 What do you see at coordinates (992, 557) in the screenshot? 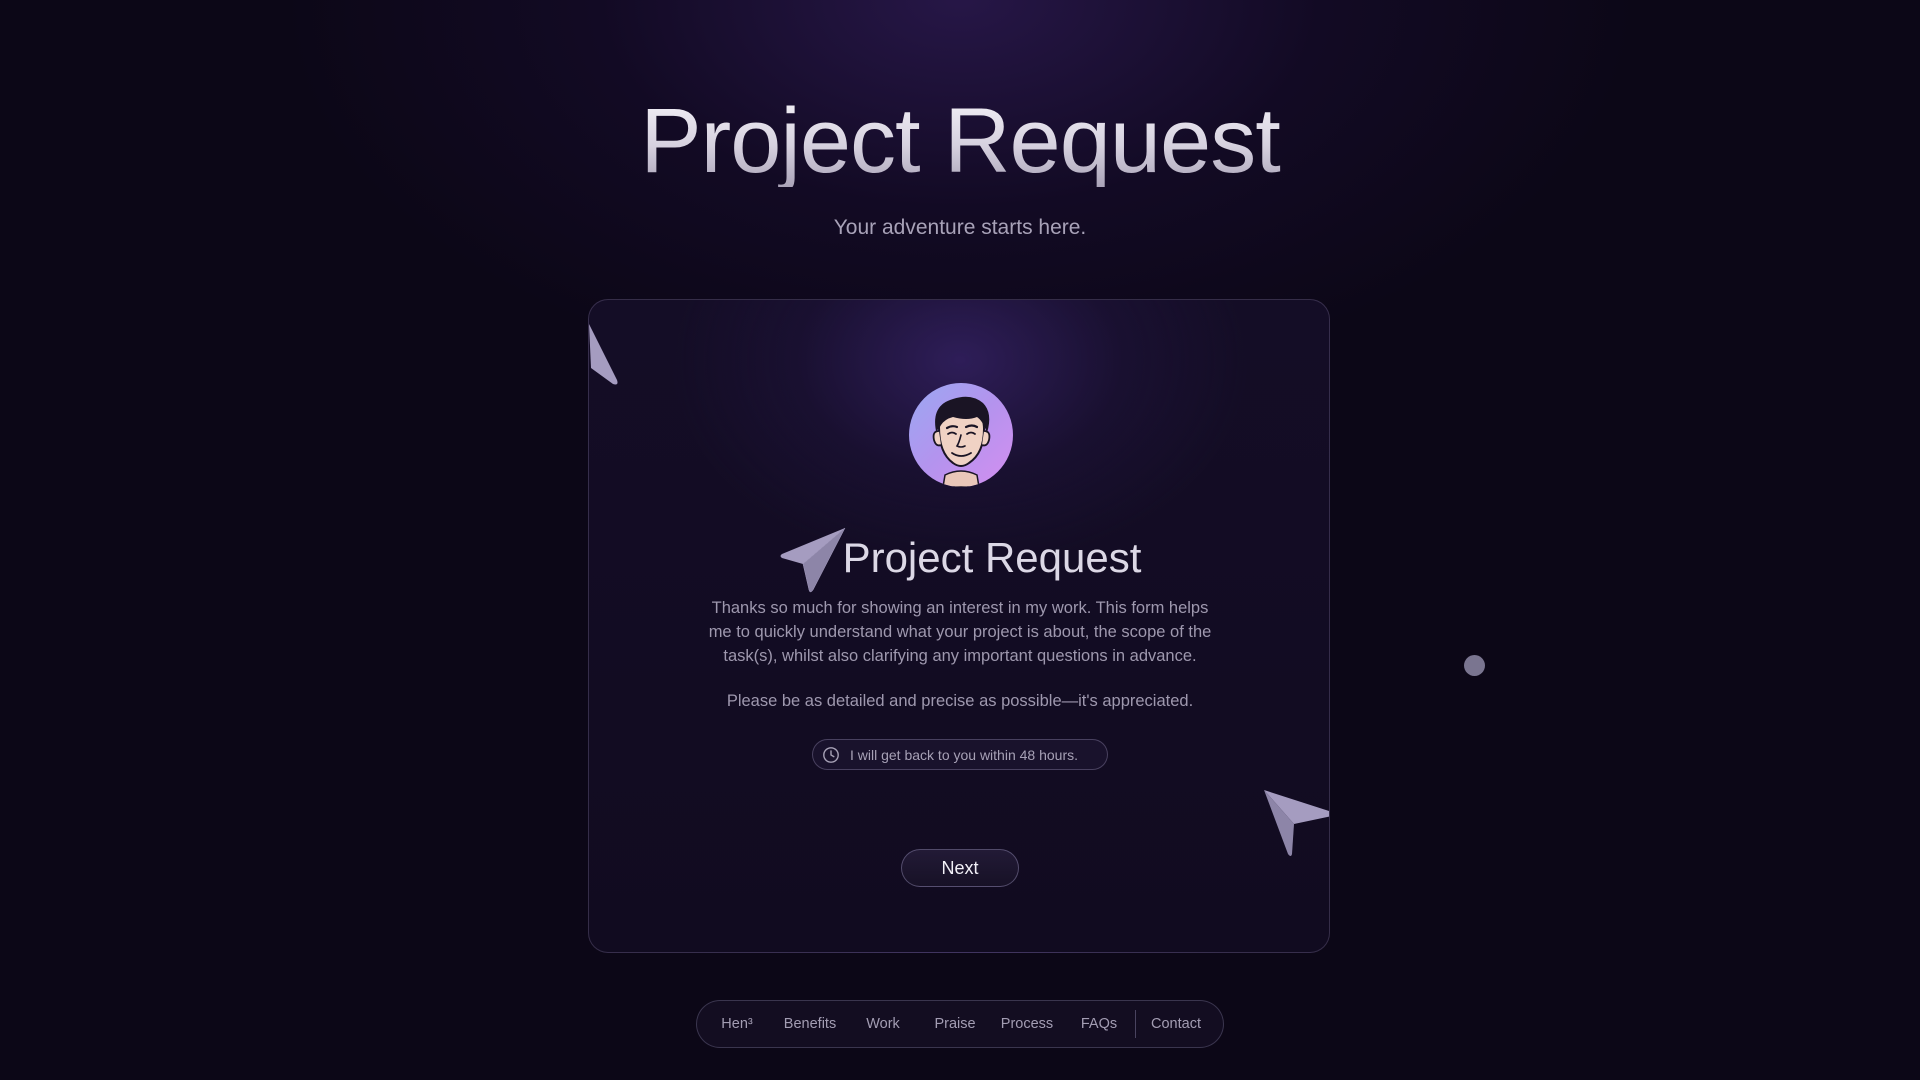
I see `card-title: Project Request` at bounding box center [992, 557].